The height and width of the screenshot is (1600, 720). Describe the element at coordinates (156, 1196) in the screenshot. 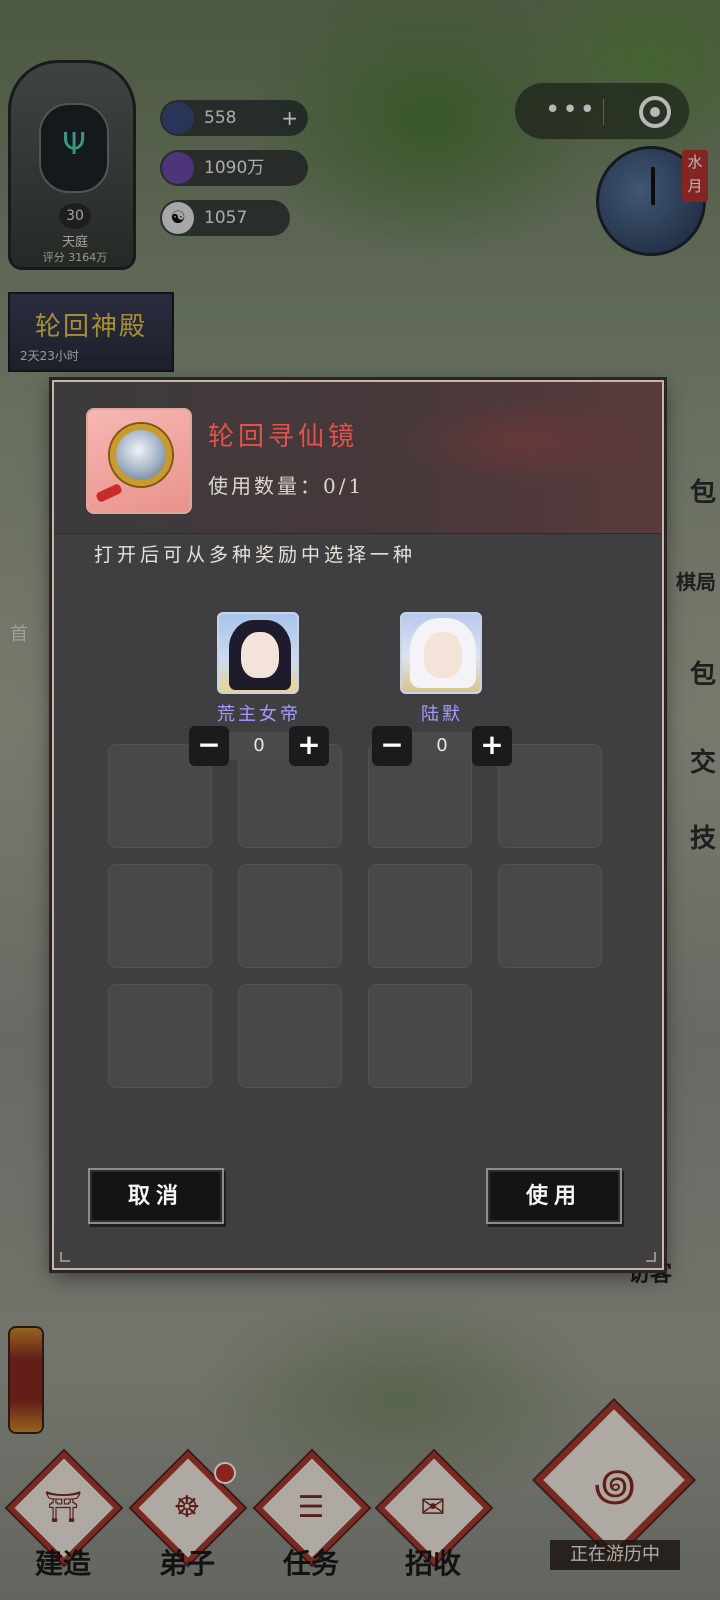

I see `cancel-button: 取消` at that location.